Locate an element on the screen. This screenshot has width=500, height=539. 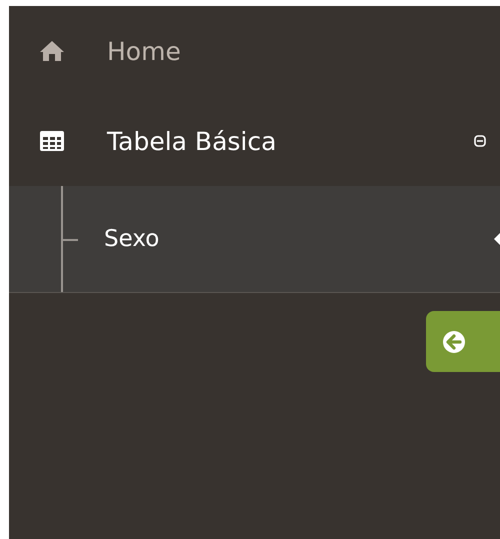
active-pointer-icon is located at coordinates (497, 239).